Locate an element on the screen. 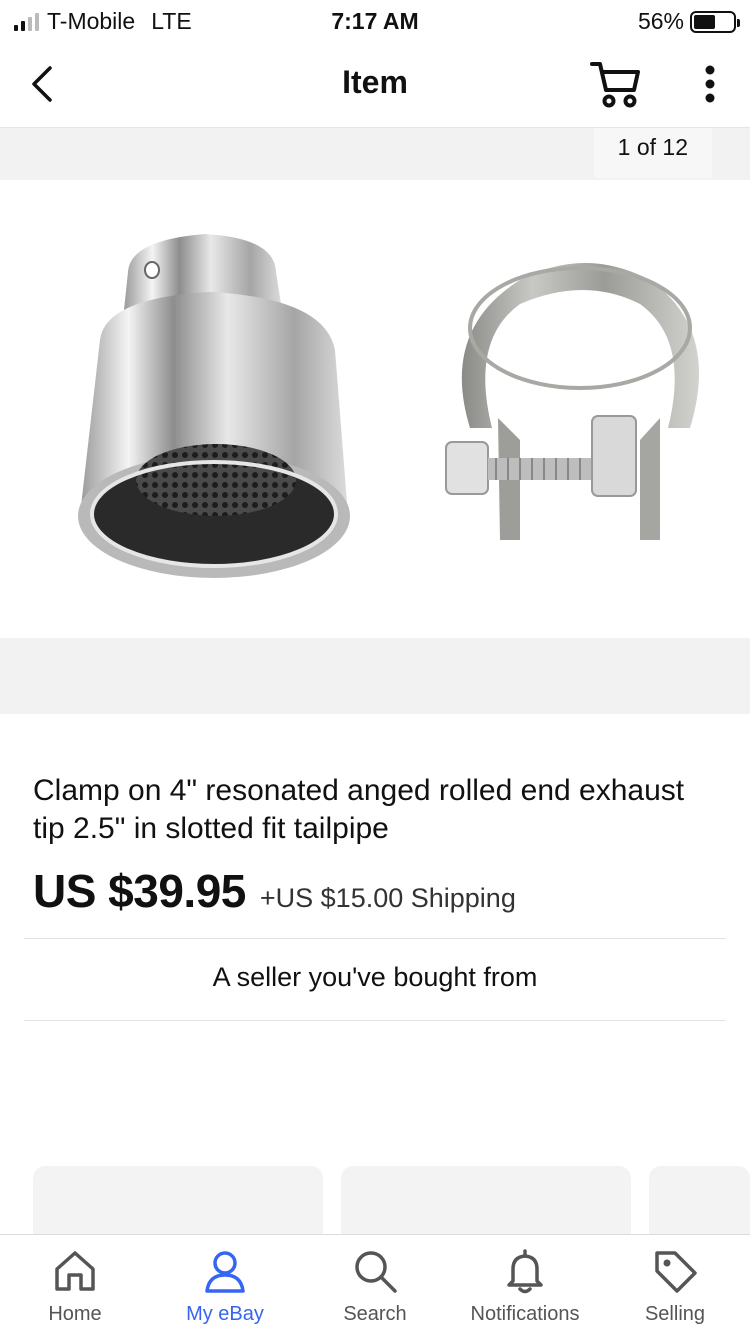  cart-button is located at coordinates (616, 84).